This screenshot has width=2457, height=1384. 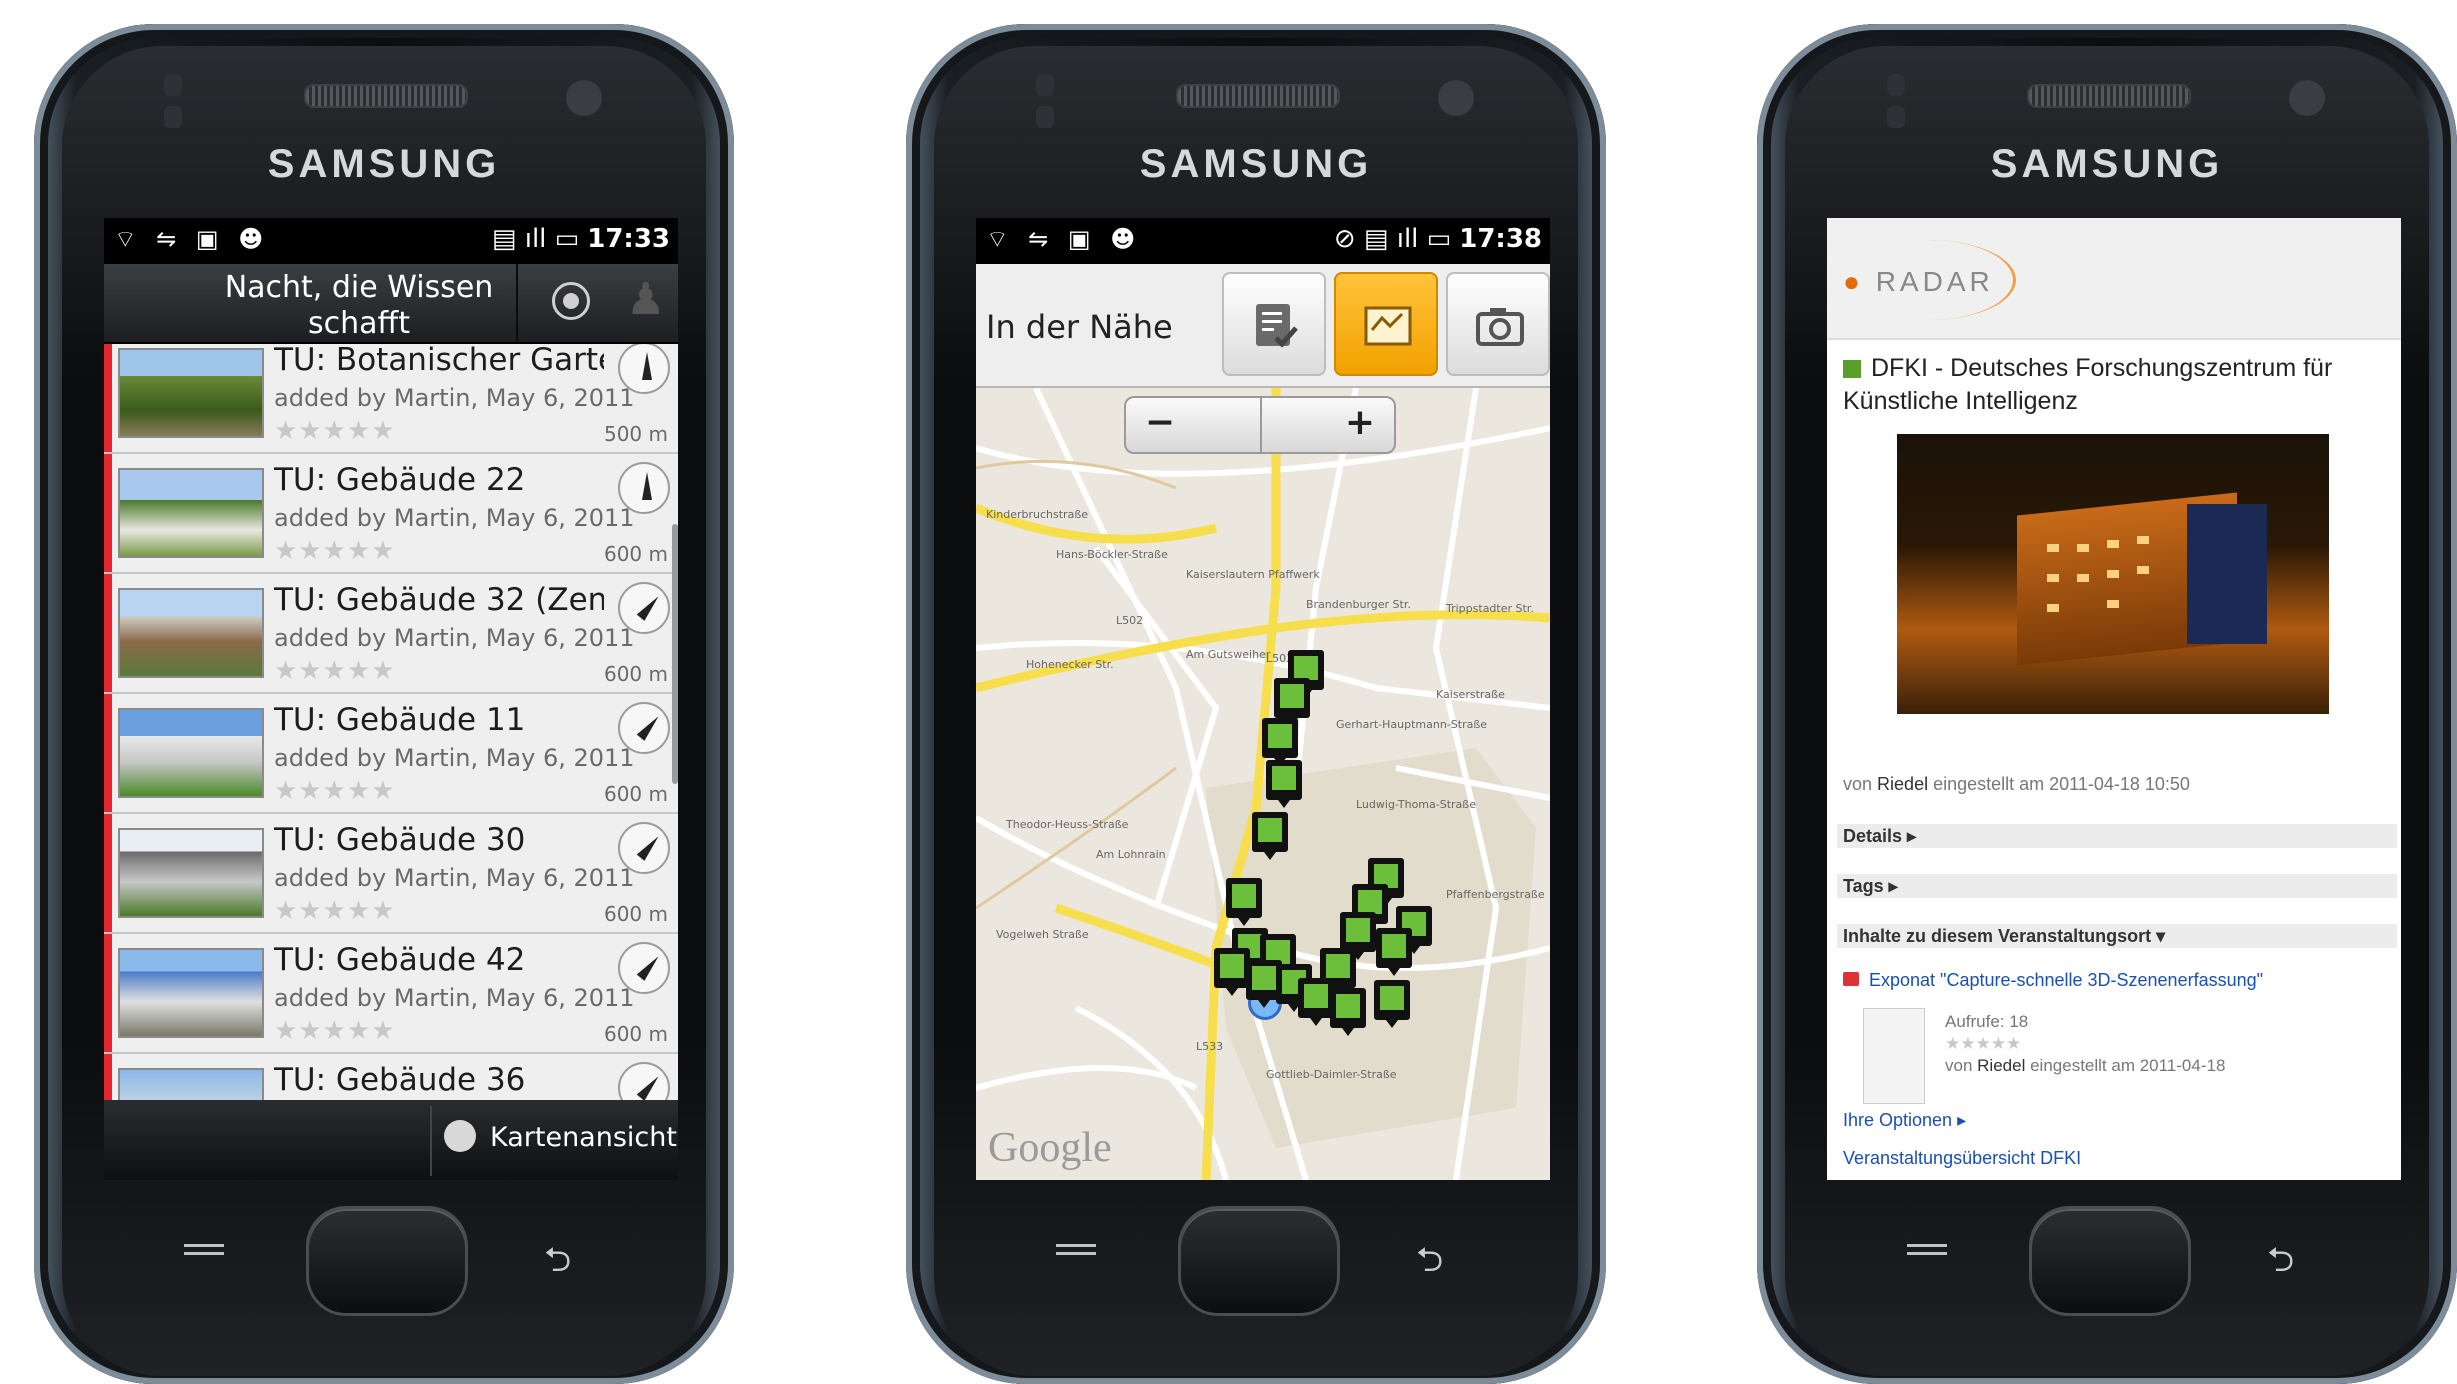 I want to click on title-bar: Nacht, die Wissen schafft ♟, so click(x=391, y=304).